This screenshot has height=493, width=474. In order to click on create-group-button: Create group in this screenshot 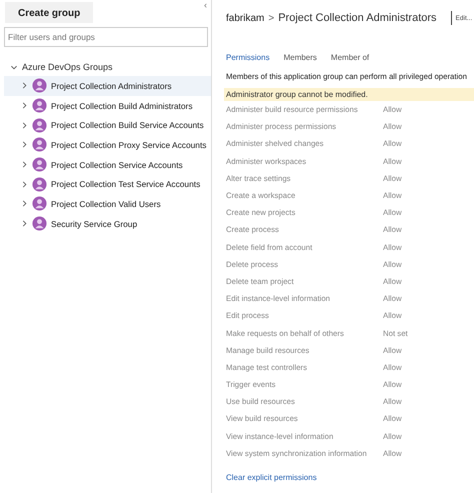, I will do `click(49, 12)`.